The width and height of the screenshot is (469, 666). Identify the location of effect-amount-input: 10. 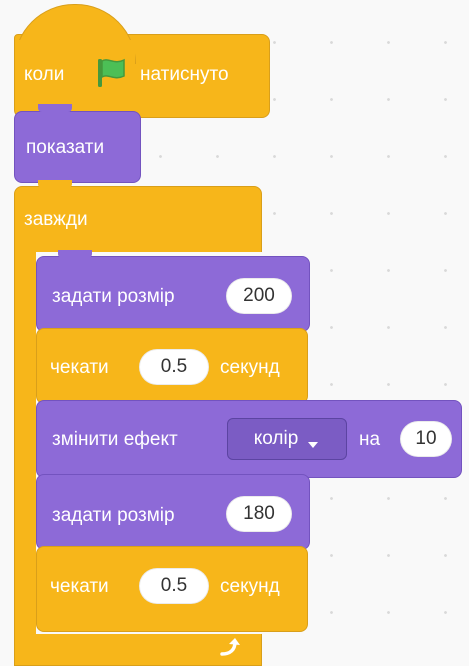
(426, 439).